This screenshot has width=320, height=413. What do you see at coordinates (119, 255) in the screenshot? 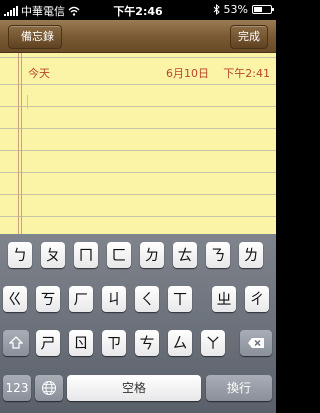
I see `key-row1: ㄈ` at bounding box center [119, 255].